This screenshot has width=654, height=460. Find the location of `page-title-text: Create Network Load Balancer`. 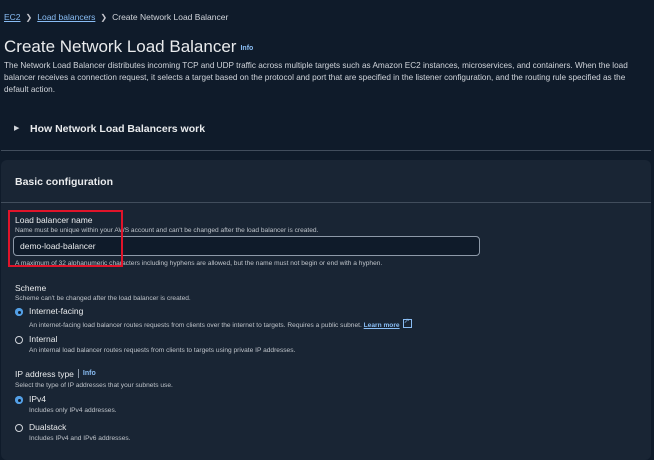

page-title-text: Create Network Load Balancer is located at coordinates (120, 46).